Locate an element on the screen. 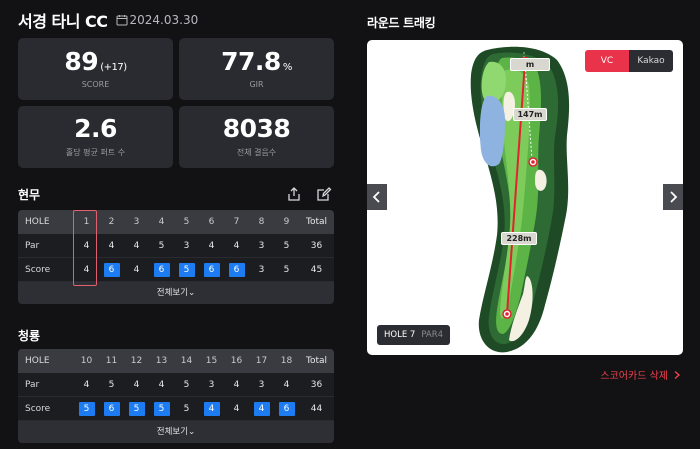 This screenshot has height=449, width=700. steps-value: 8038 is located at coordinates (256, 128).